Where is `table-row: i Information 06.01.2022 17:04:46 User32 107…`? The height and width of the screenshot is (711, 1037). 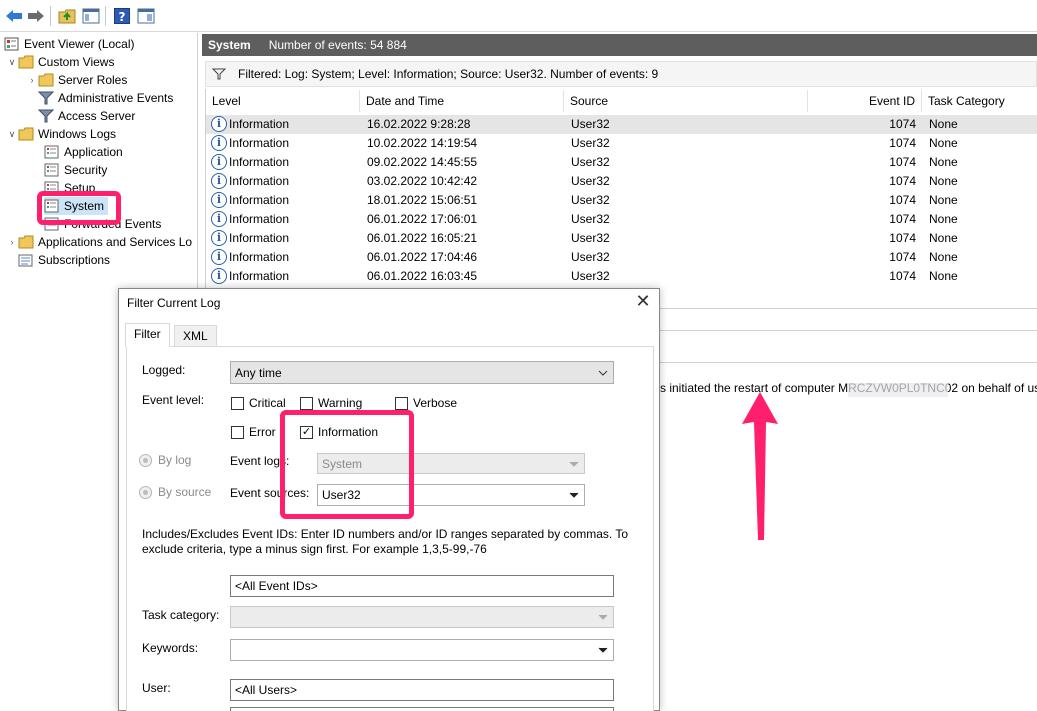 table-row: i Information 06.01.2022 17:04:46 User32 107… is located at coordinates (621, 257).